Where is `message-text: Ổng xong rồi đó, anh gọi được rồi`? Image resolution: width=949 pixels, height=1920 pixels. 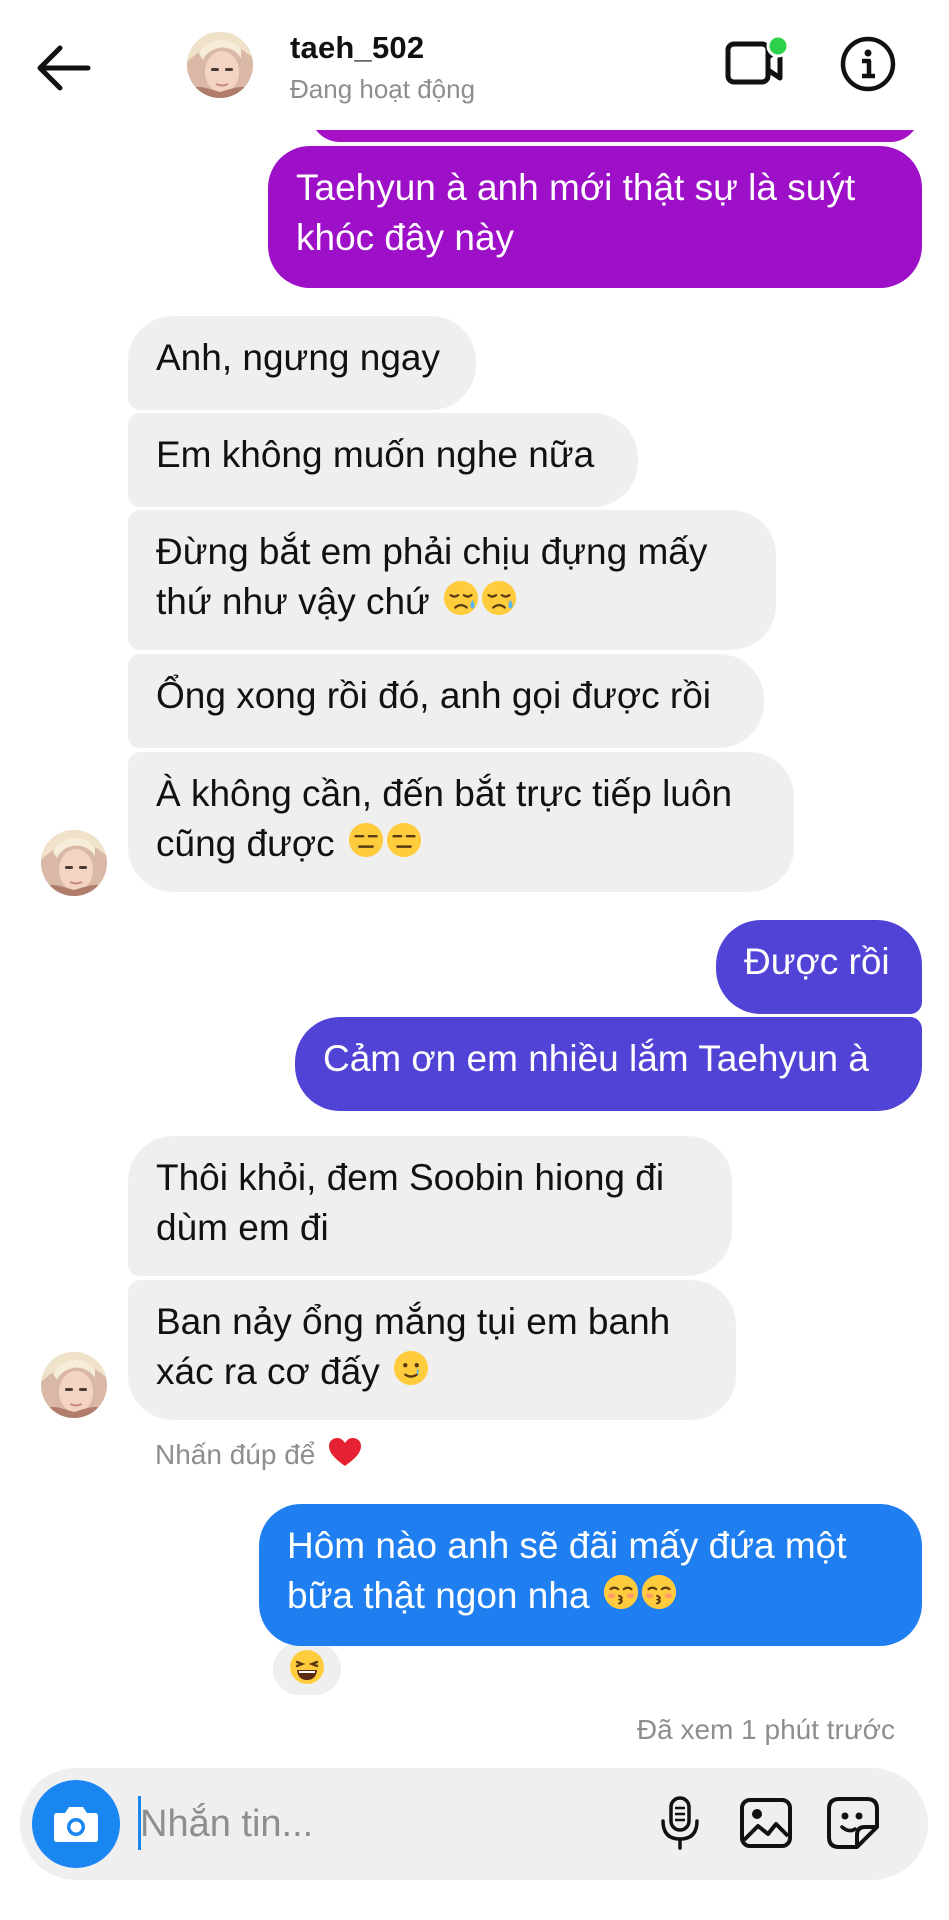
message-text: Ổng xong rồi đó, anh gọi được rồi is located at coordinates (434, 695).